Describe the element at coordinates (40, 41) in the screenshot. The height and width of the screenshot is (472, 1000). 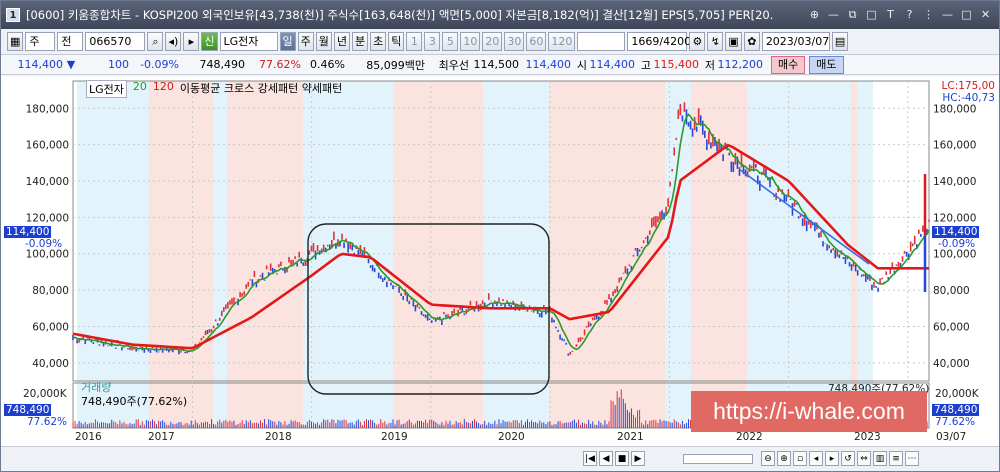
I see `market-select: 주` at that location.